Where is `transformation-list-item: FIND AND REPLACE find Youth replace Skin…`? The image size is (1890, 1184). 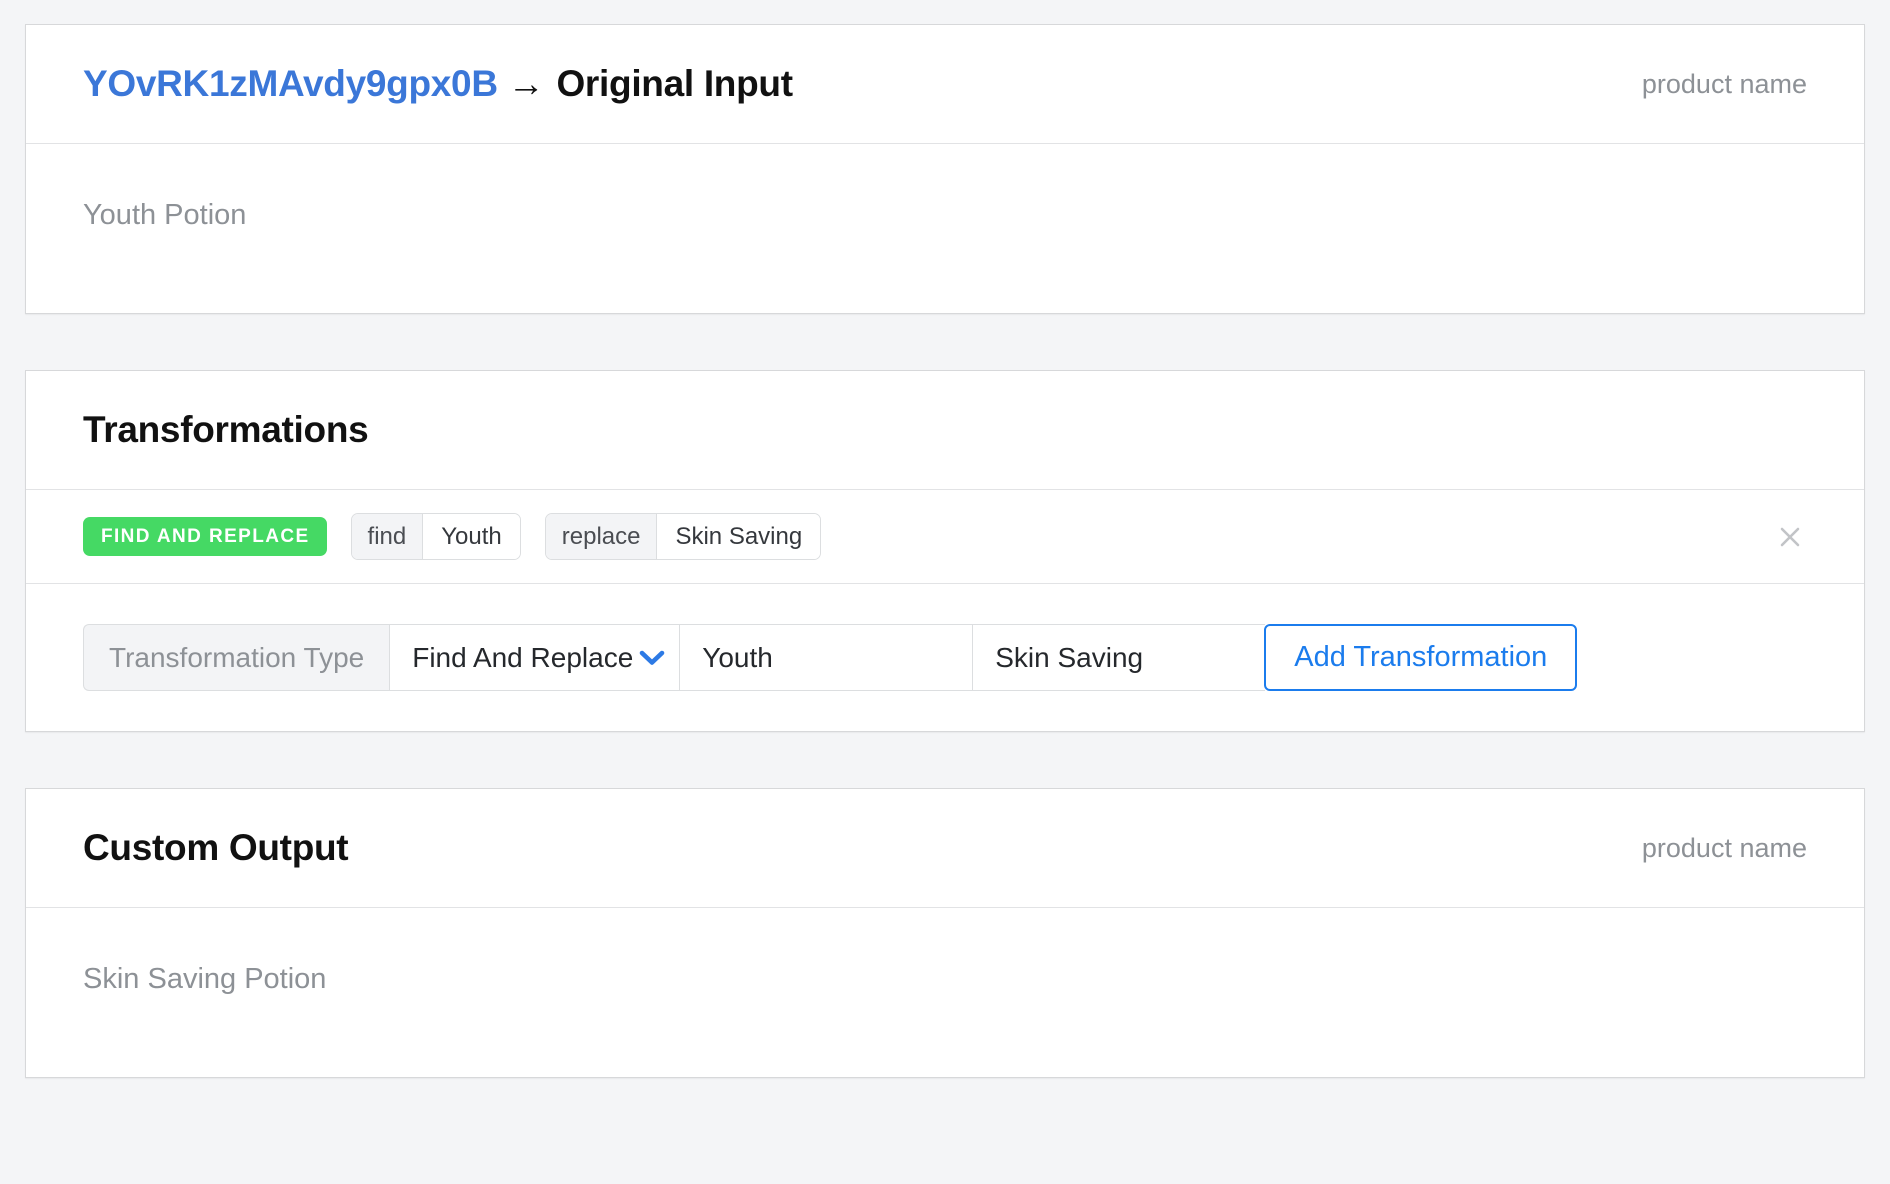
transformation-list-item: FIND AND REPLACE find Youth replace Skin… is located at coordinates (945, 537).